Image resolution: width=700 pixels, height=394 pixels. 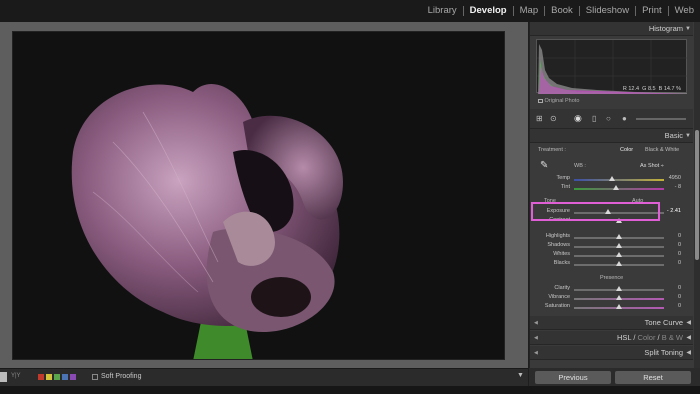 What do you see at coordinates (626, 150) in the screenshot?
I see `treatment-color: Color` at bounding box center [626, 150].